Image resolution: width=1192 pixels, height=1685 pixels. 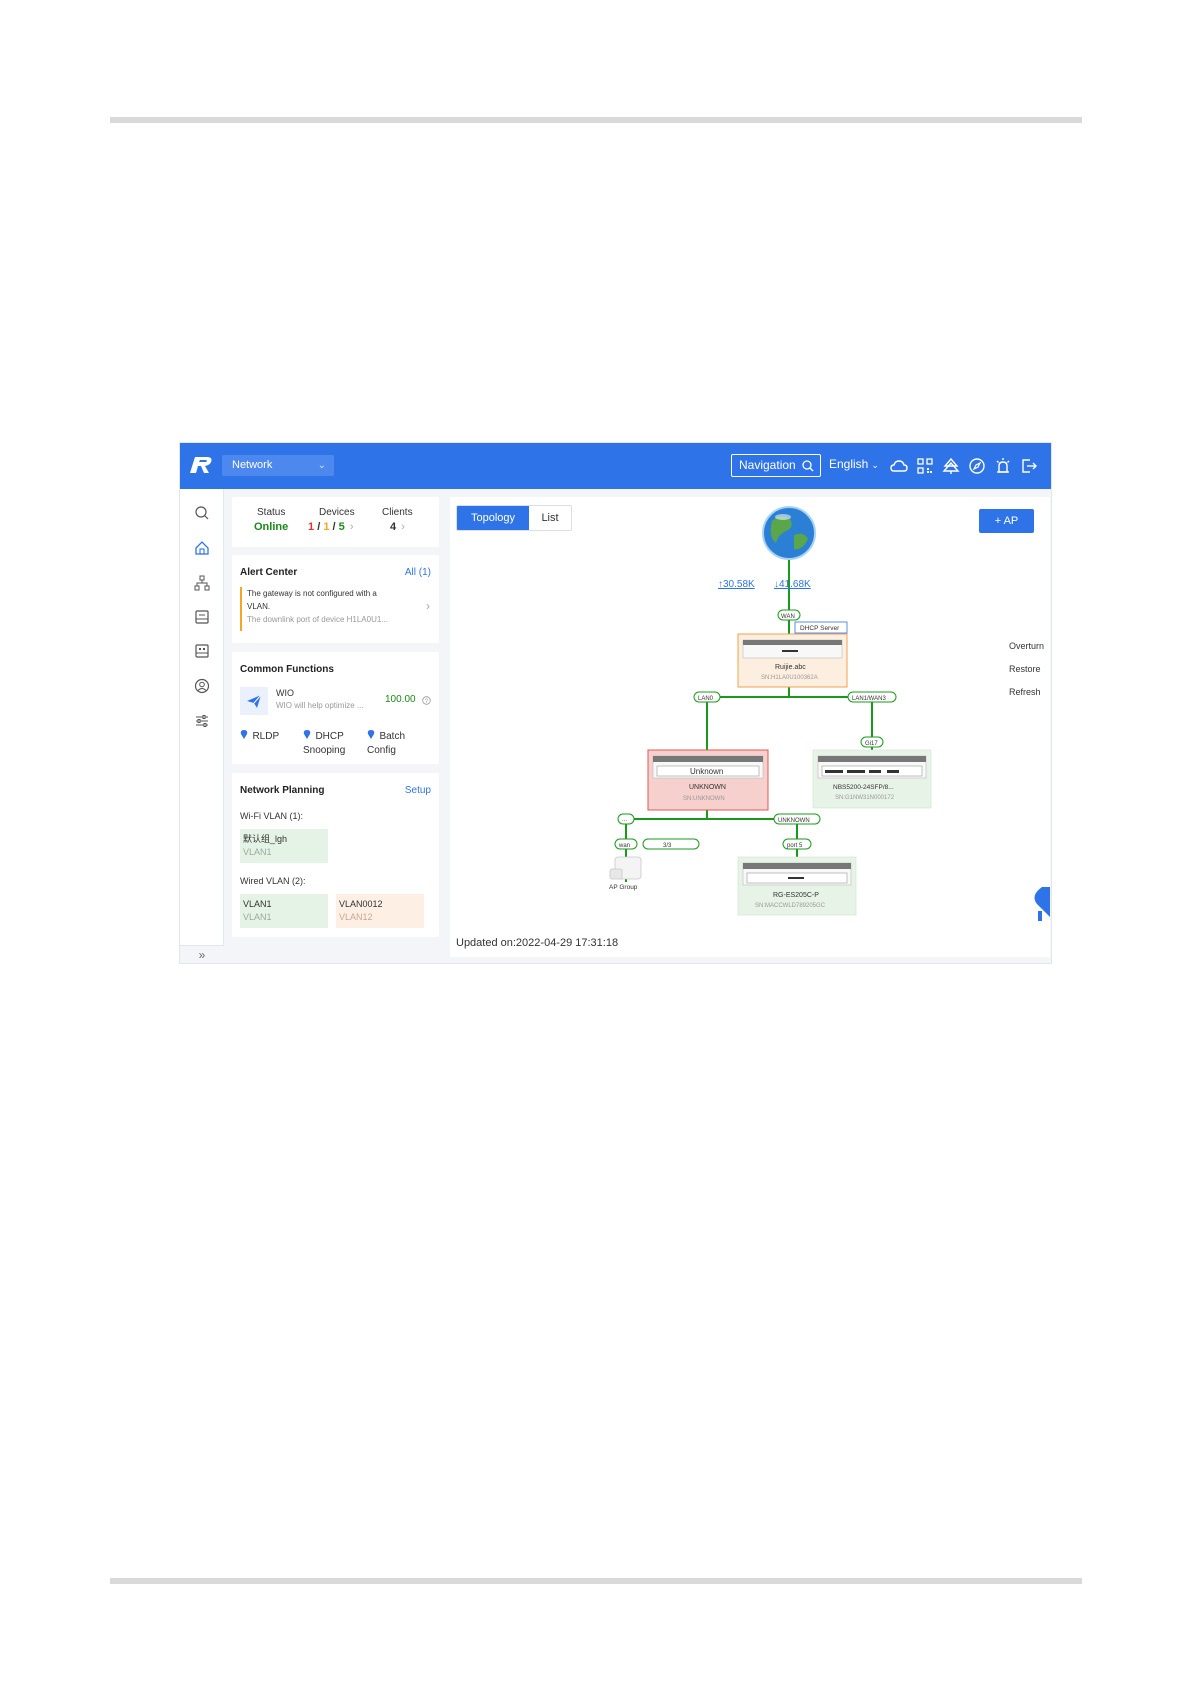 What do you see at coordinates (625, 873) in the screenshot?
I see `ap-group-node: AP Group` at bounding box center [625, 873].